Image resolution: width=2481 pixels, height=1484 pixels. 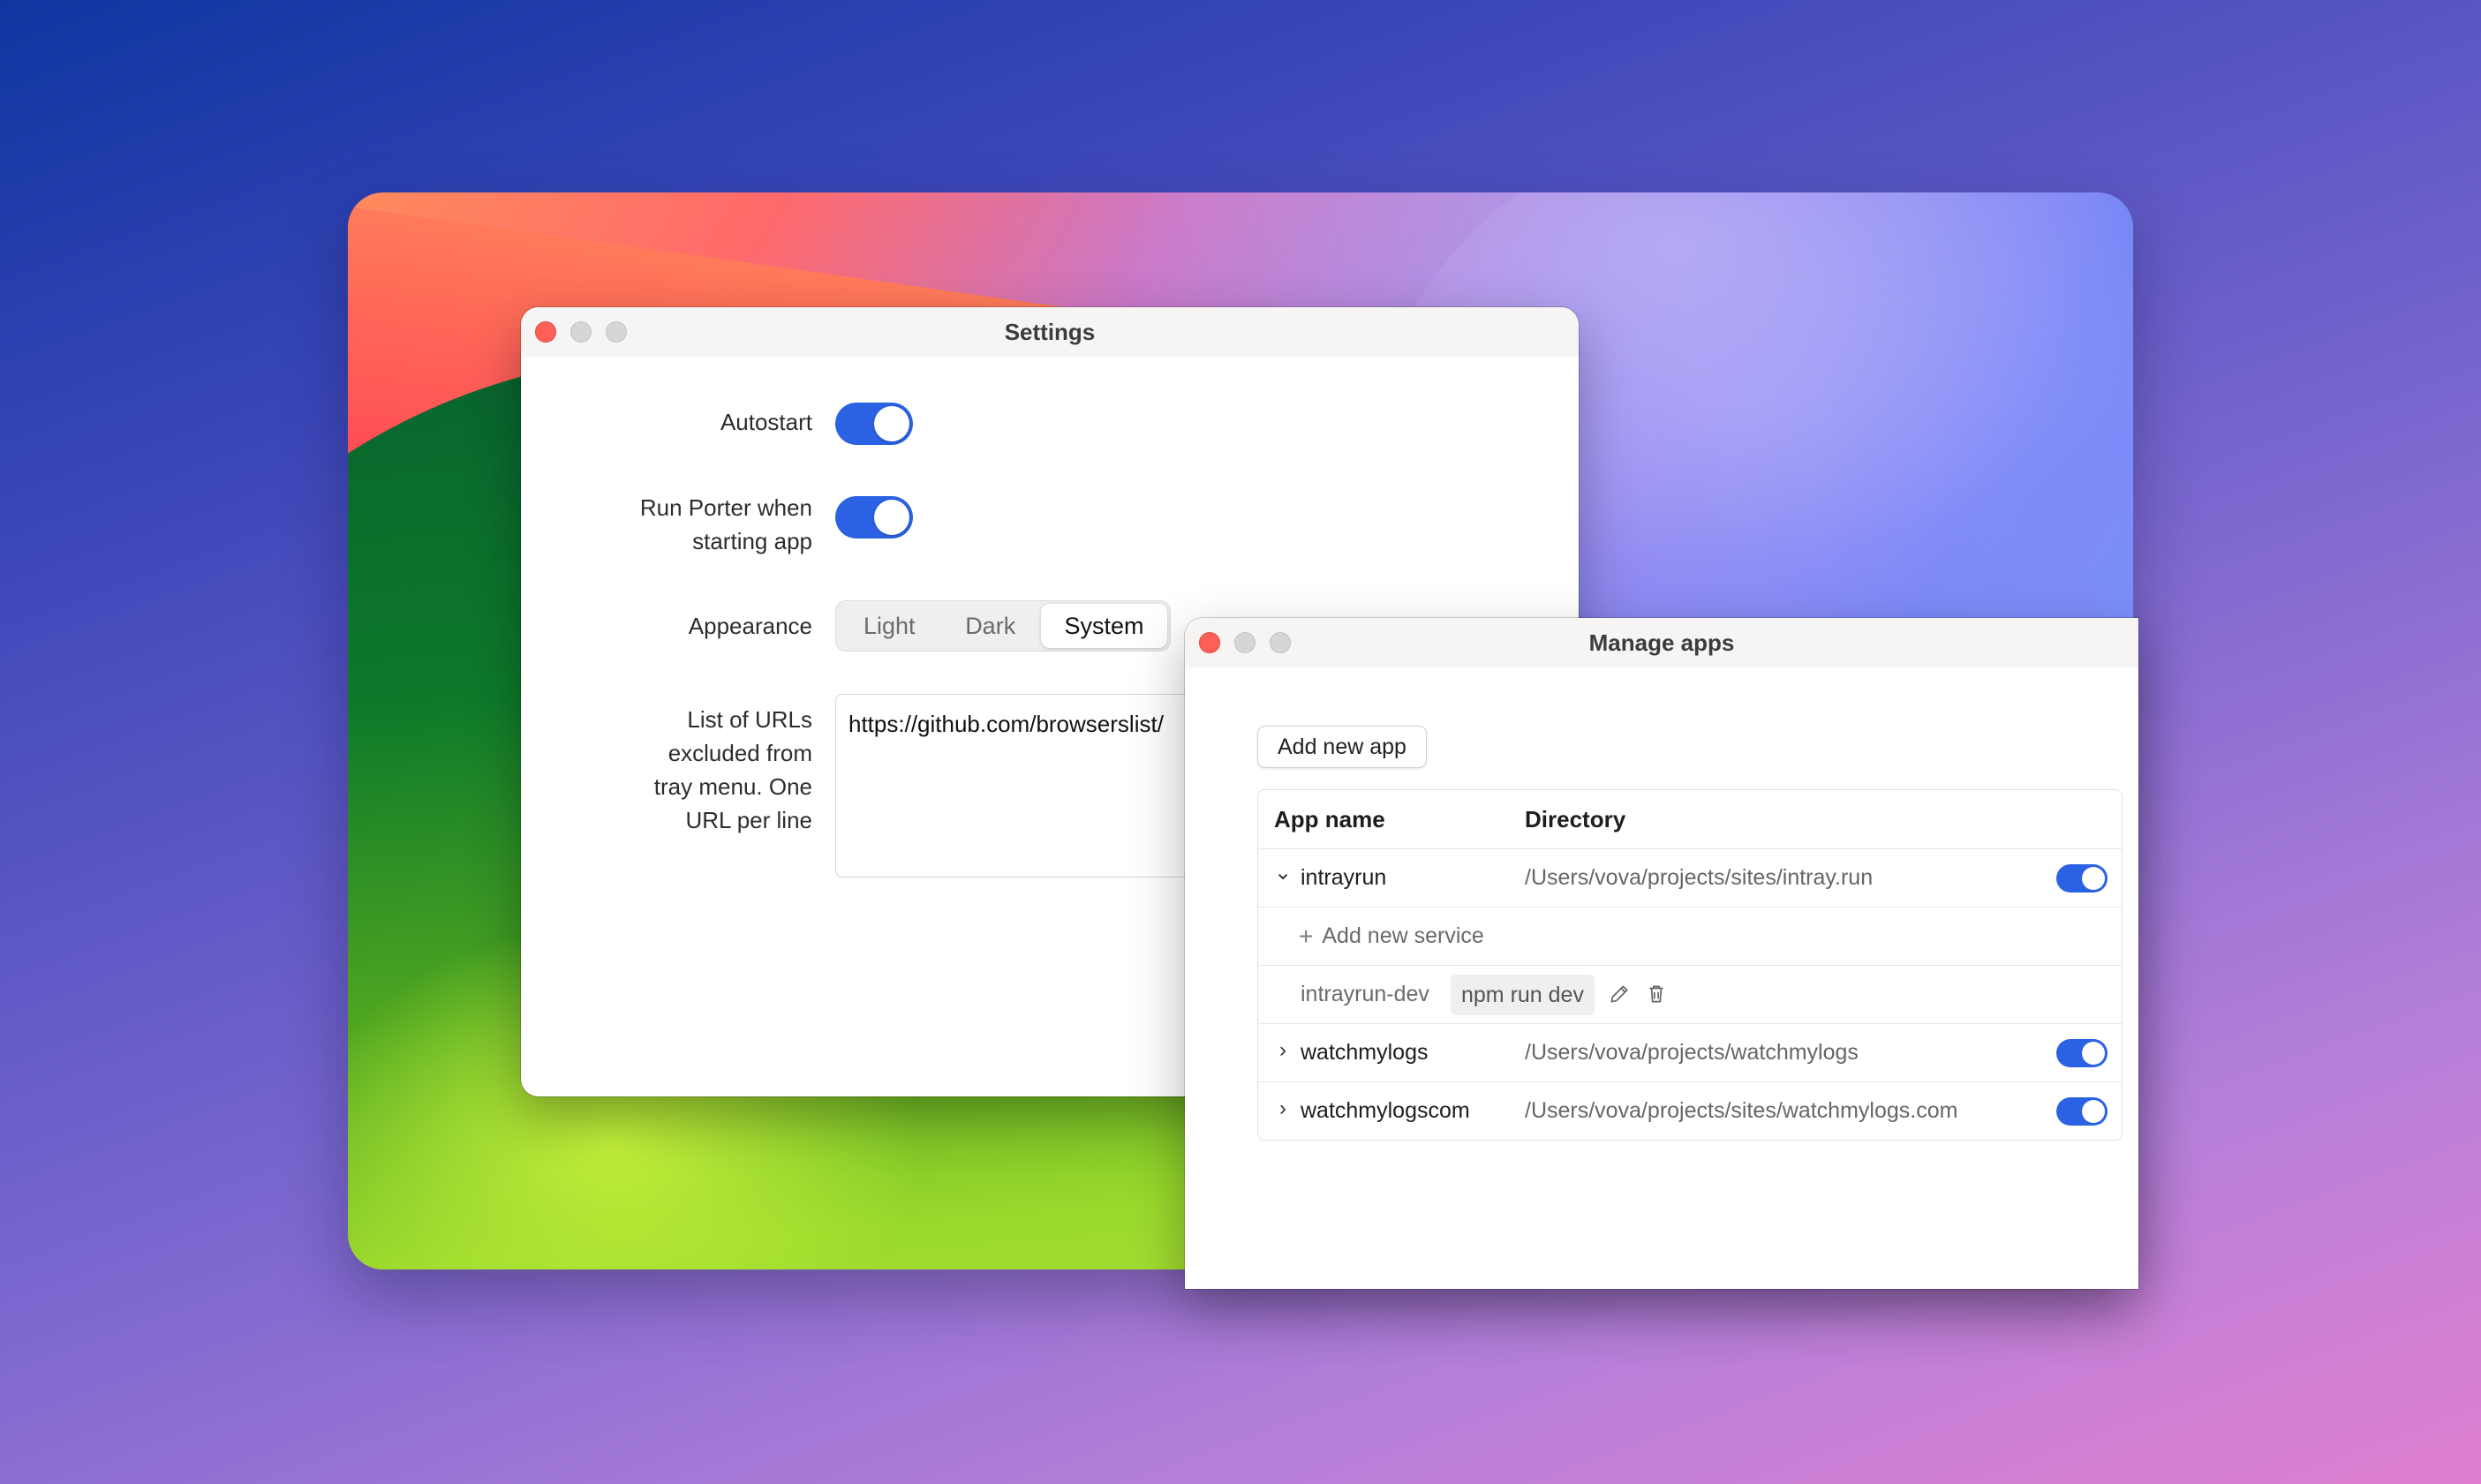 I want to click on urls-label-line1: List of URLs, so click(x=749, y=719).